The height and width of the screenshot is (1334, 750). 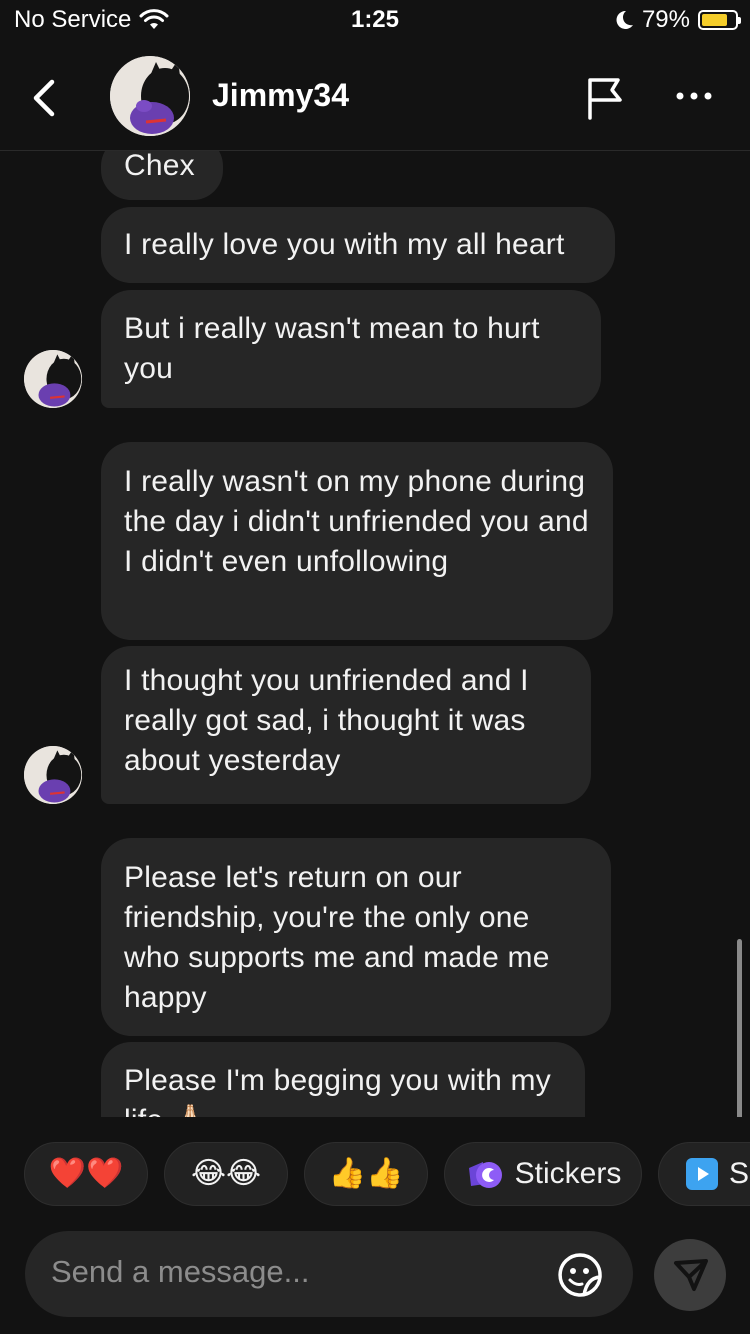 I want to click on thumbs-up-emoji: 👍👍, so click(x=366, y=1173).